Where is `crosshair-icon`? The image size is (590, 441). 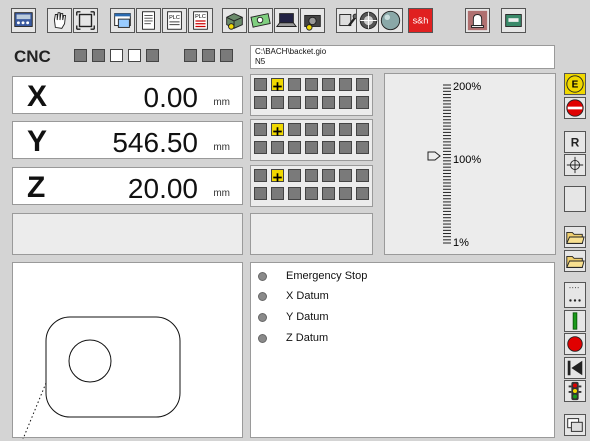
crosshair-icon is located at coordinates (575, 165).